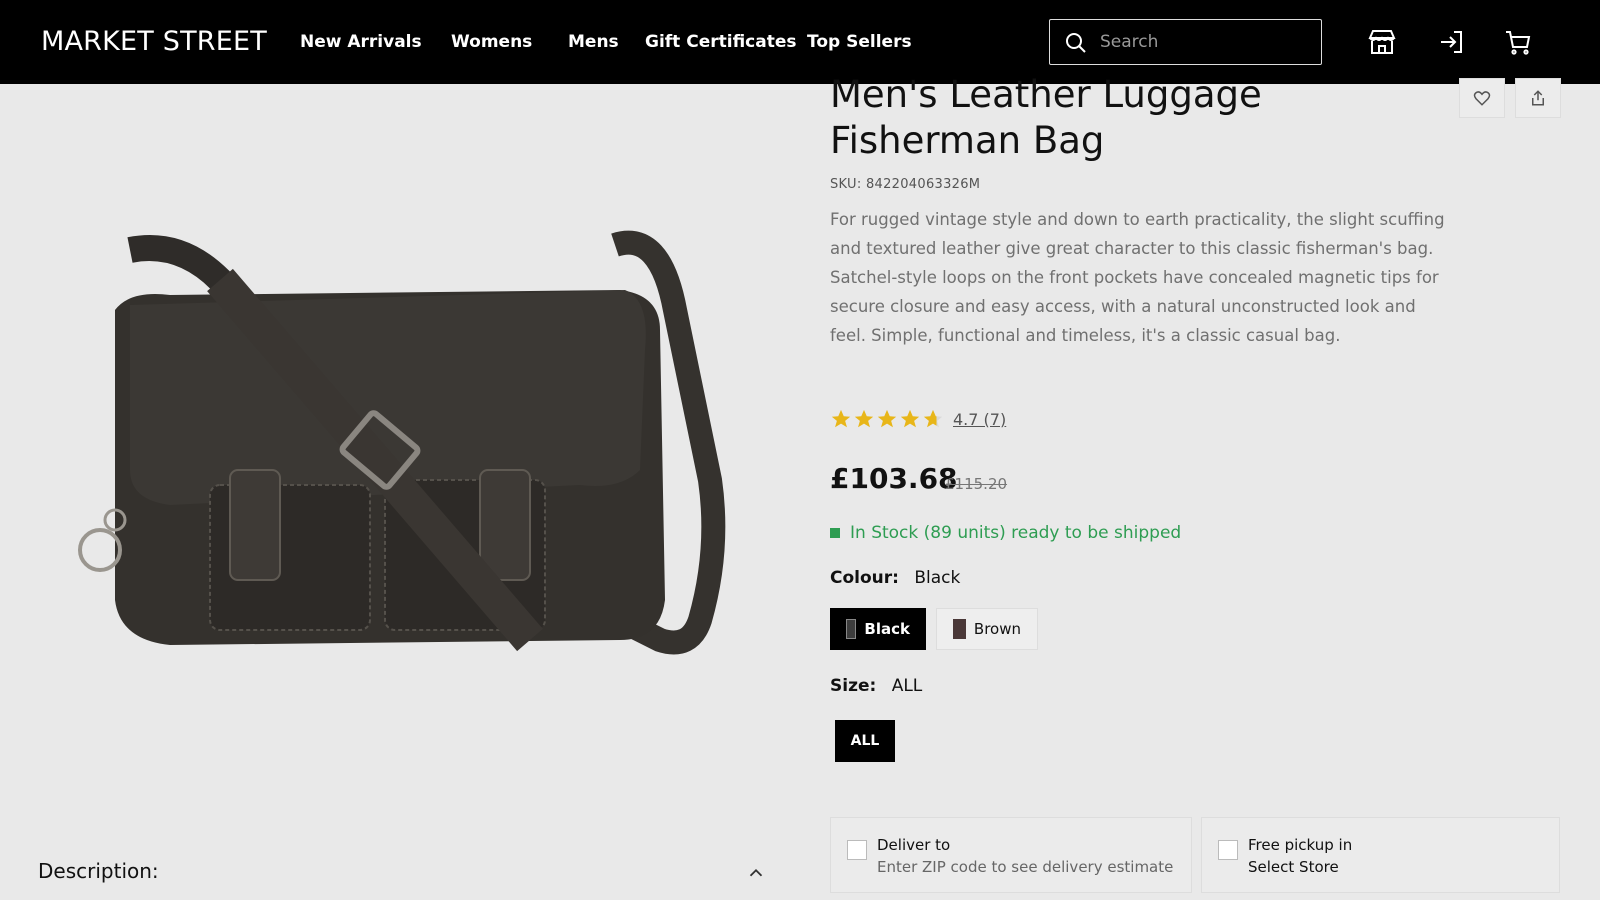 The width and height of the screenshot is (1600, 900). Describe the element at coordinates (914, 845) in the screenshot. I see `deliver-title: Deliver to` at that location.